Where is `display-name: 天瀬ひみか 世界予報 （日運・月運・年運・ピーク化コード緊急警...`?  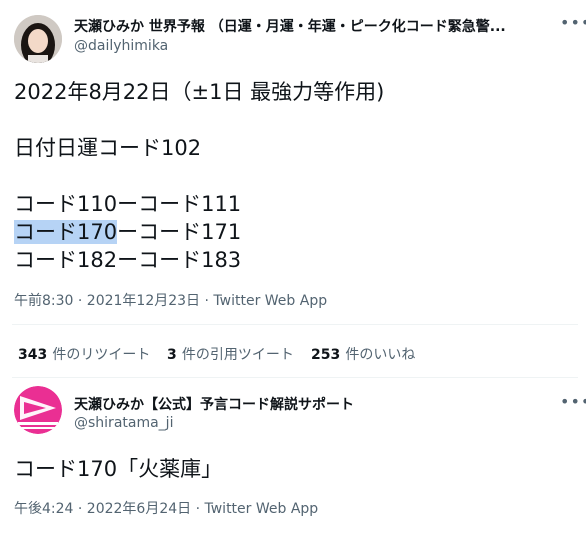 display-name: 天瀬ひみか 世界予報 （日運・月運・年運・ピーク化コード緊急警... is located at coordinates (290, 26).